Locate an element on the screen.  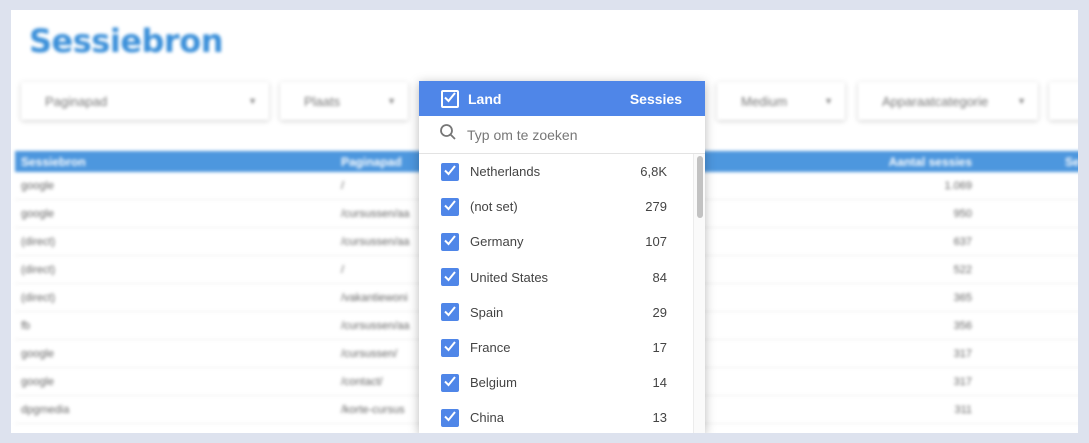
filter-plaats: Plaats ▼ is located at coordinates (344, 101).